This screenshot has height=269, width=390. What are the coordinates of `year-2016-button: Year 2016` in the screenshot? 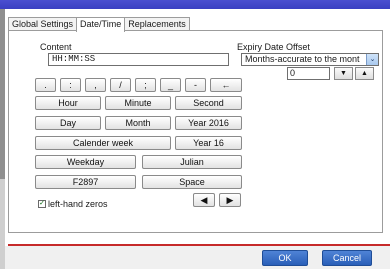 It's located at (208, 123).